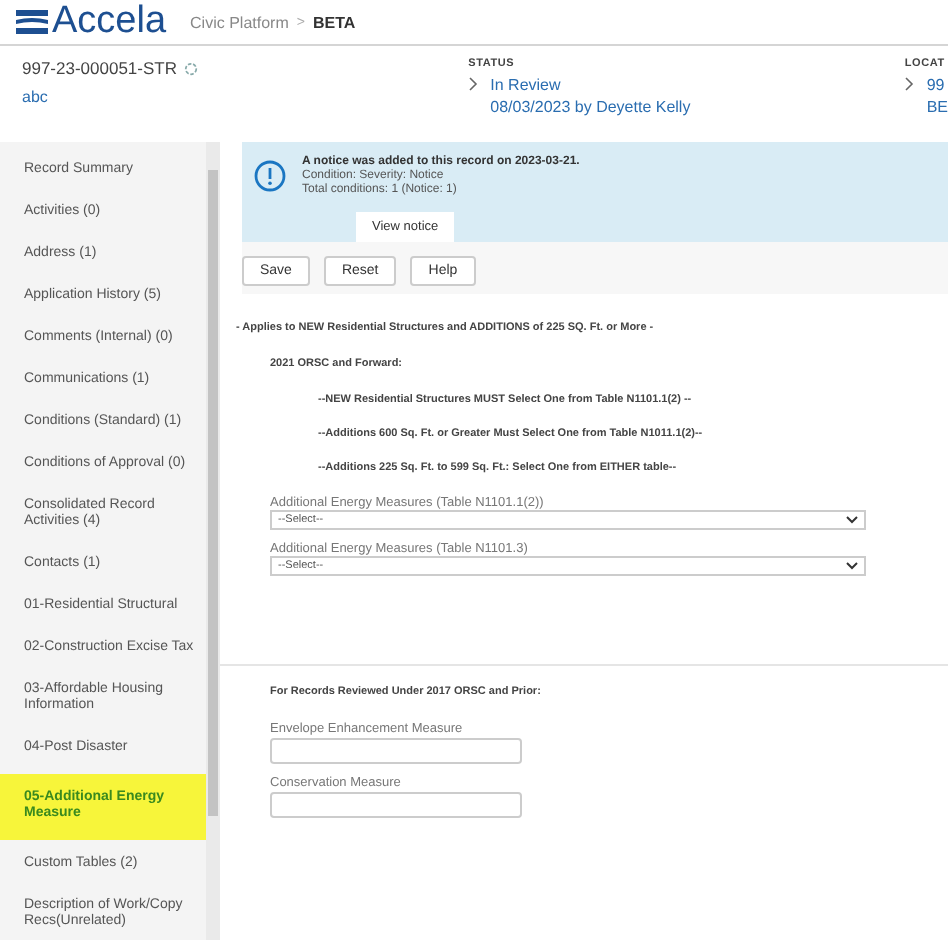 This screenshot has width=948, height=940. What do you see at coordinates (109, 22) in the screenshot?
I see `logo-text: Accela` at bounding box center [109, 22].